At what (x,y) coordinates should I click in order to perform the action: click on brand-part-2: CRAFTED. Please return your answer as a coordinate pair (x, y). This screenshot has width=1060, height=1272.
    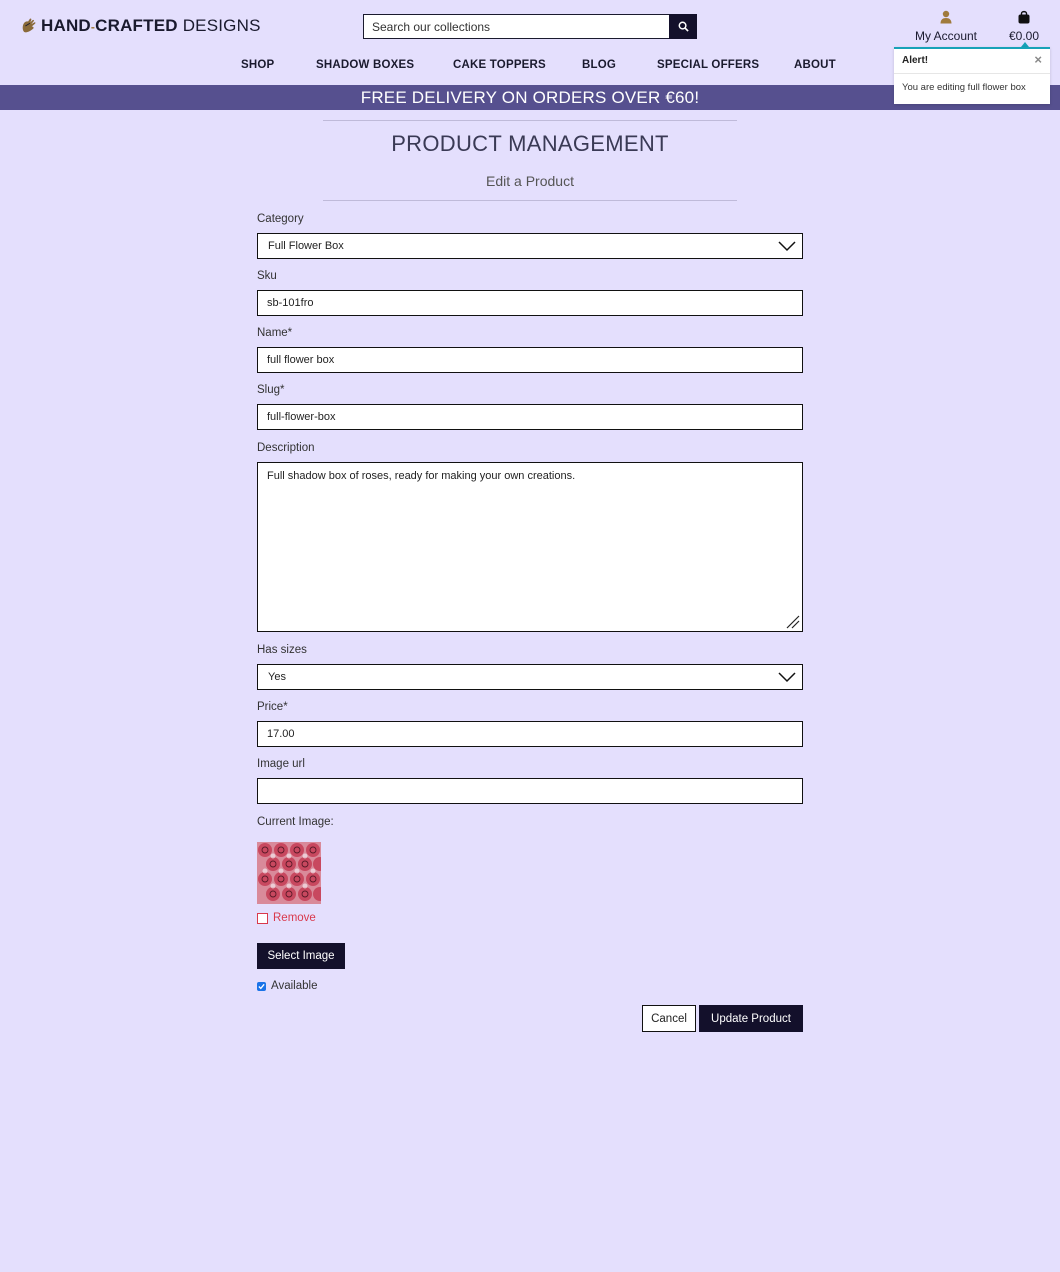
    Looking at the image, I should click on (136, 25).